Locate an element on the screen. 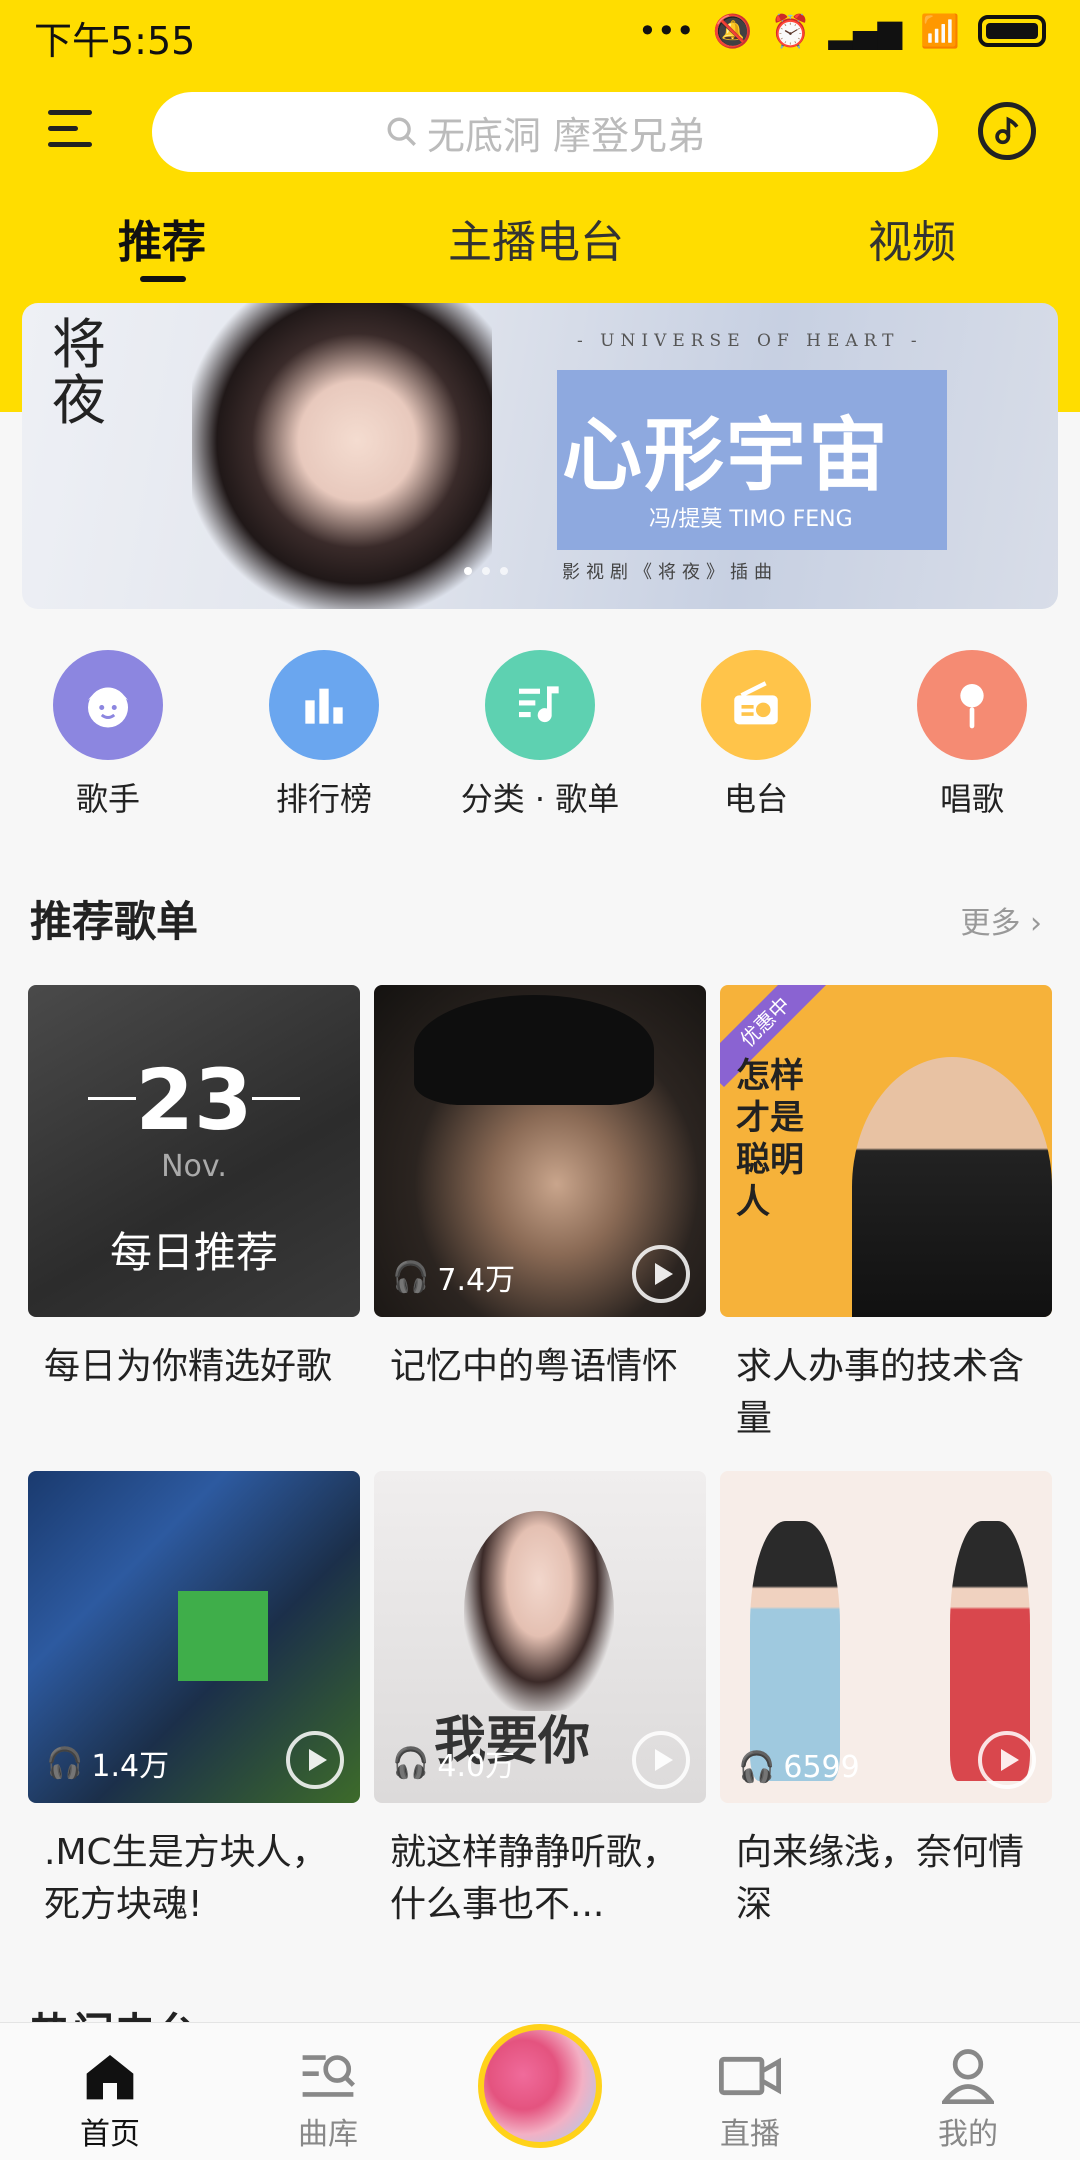  playlist-title: 求人办事的技术含量 is located at coordinates (880, 1392).